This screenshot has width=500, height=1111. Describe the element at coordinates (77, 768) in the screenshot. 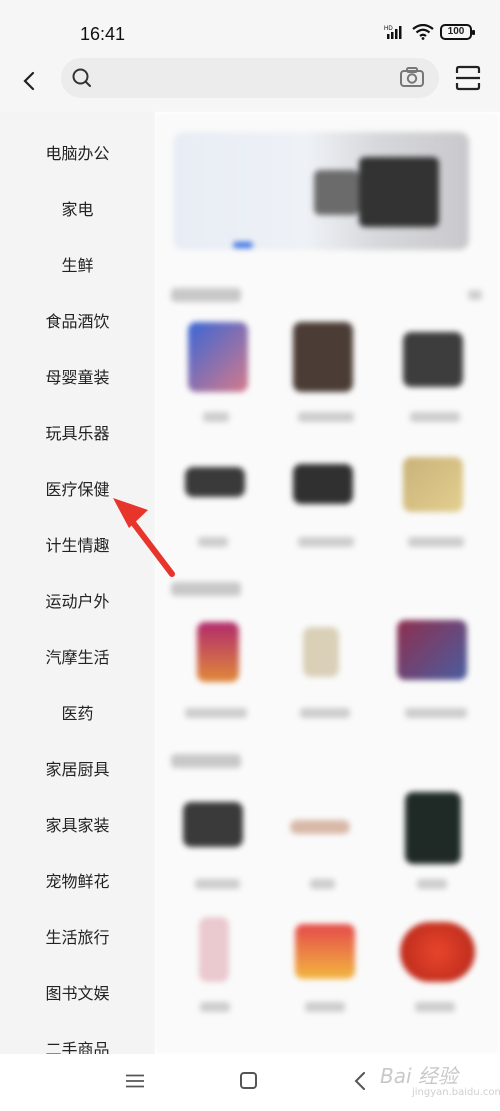

I see `sidebar-item-home-kitchen: 家居厨具` at that location.